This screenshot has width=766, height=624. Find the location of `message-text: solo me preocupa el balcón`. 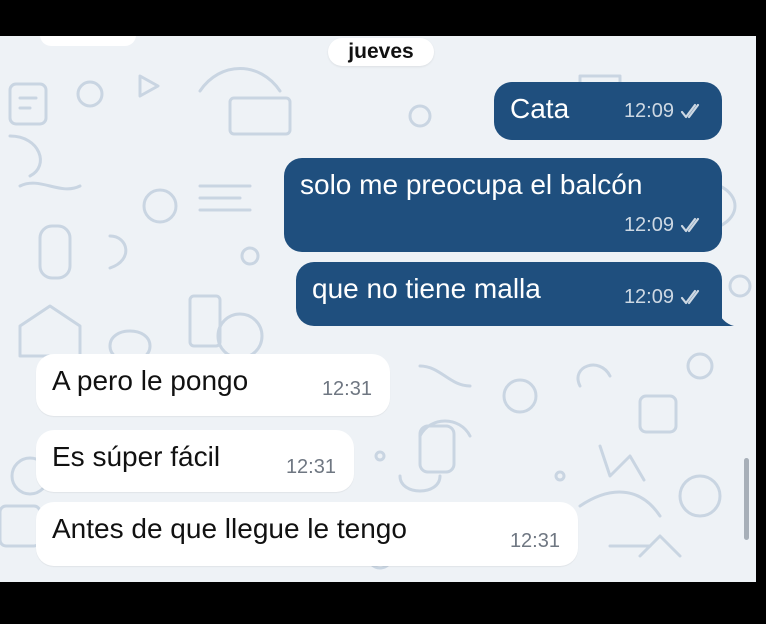

message-text: solo me preocupa el balcón is located at coordinates (471, 184).